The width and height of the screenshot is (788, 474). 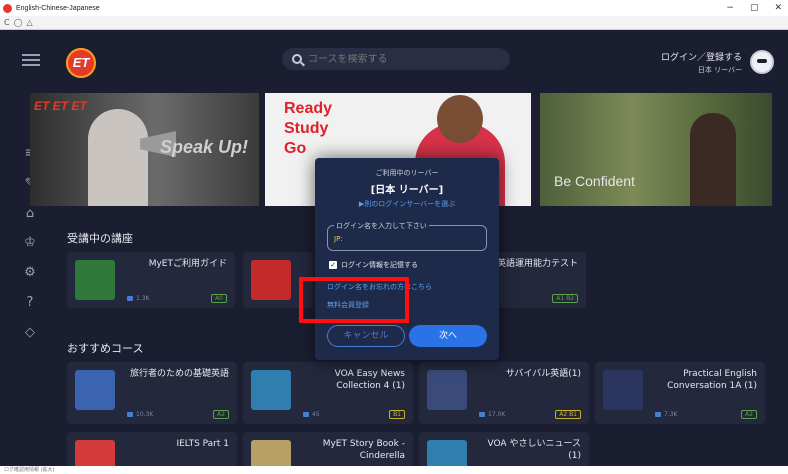 I want to click on count-text: 1.3K, so click(x=143, y=298).